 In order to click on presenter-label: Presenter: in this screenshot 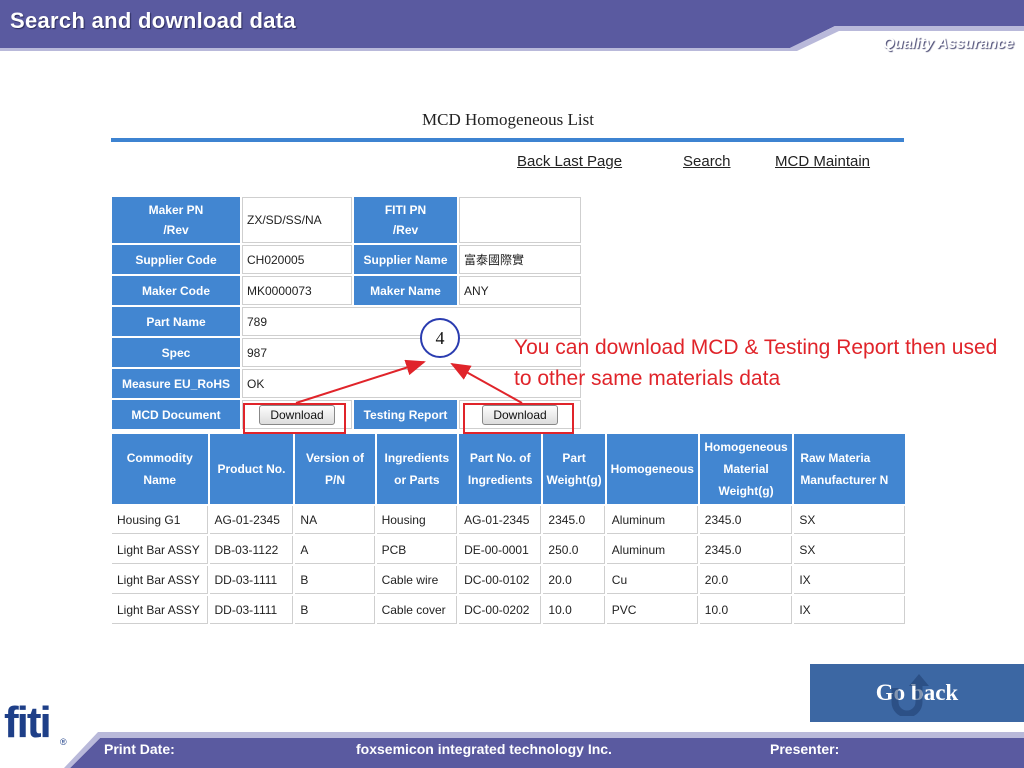, I will do `click(805, 749)`.